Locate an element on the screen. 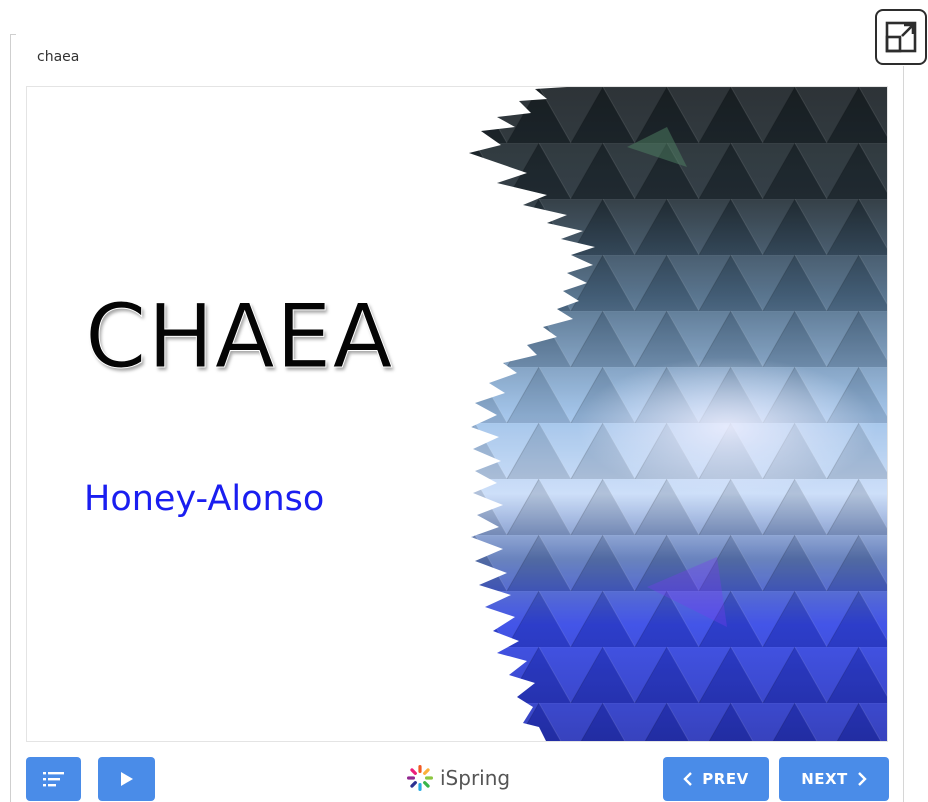  chevron-right-icon is located at coordinates (862, 779).